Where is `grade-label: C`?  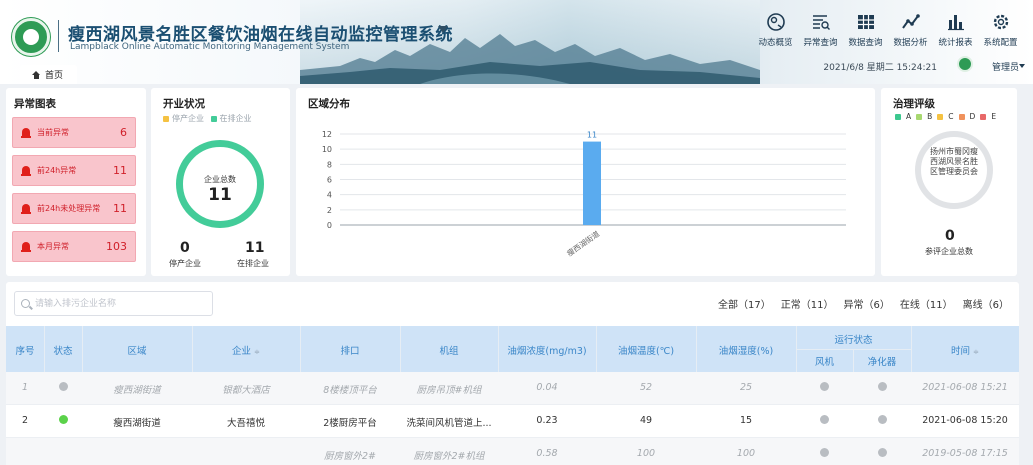
grade-label: C is located at coordinates (951, 116).